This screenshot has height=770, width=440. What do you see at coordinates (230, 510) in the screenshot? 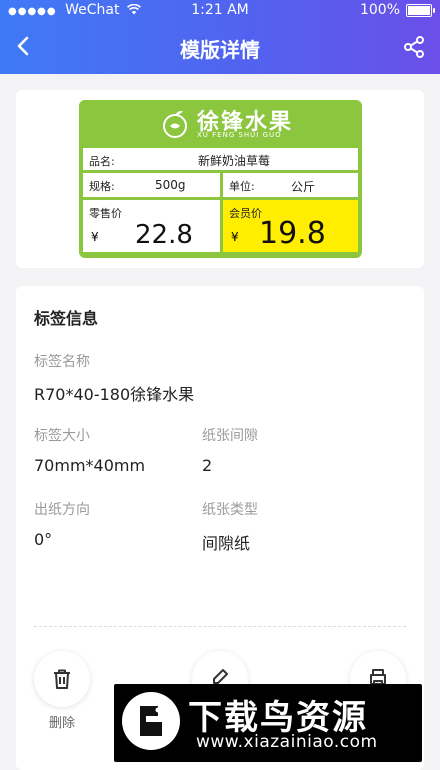
I see `paper-type-label: 纸张类型` at bounding box center [230, 510].